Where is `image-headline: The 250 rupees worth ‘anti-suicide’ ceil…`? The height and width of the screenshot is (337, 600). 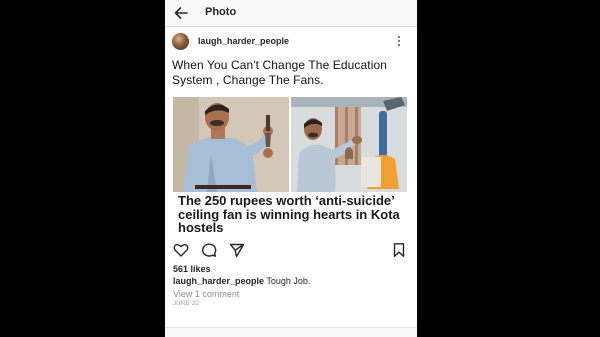
image-headline: The 250 rupees worth ‘anti-suicide’ ceil… is located at coordinates (289, 214).